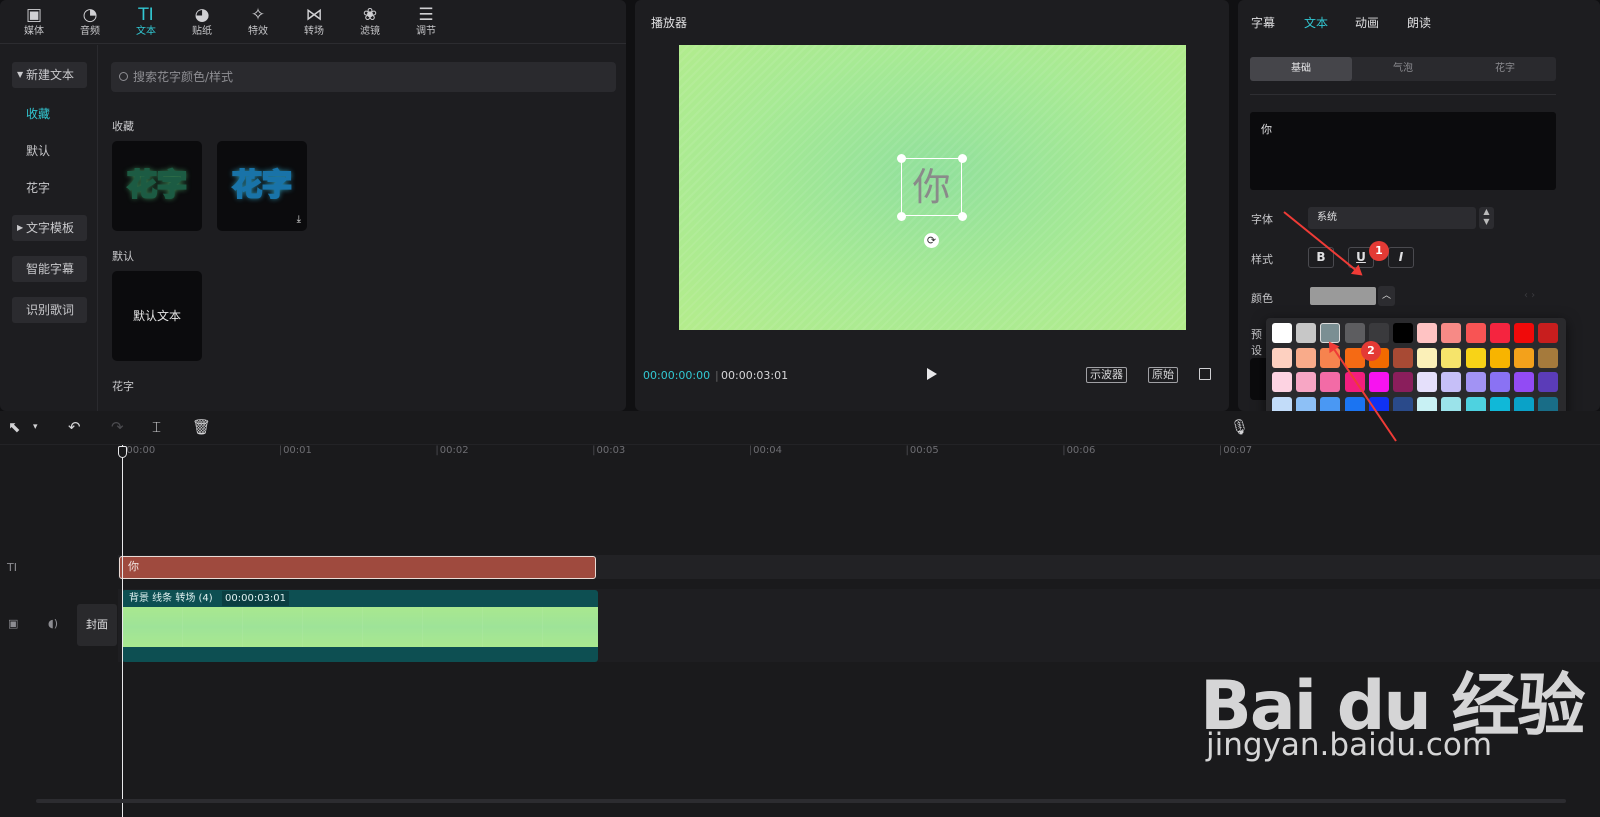 This screenshot has width=1600, height=817. What do you see at coordinates (258, 31) in the screenshot?
I see `tool-label: 特效` at bounding box center [258, 31].